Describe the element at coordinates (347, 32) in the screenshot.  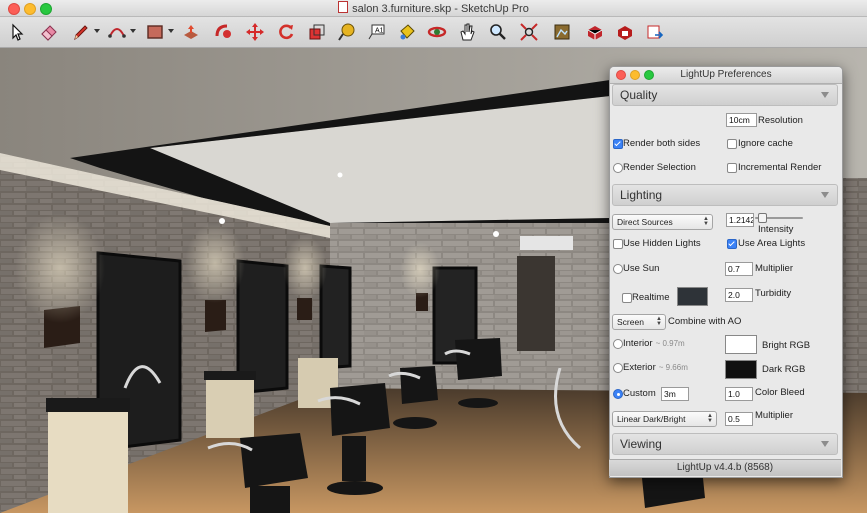
I see `tape-measure-tool-button` at that location.